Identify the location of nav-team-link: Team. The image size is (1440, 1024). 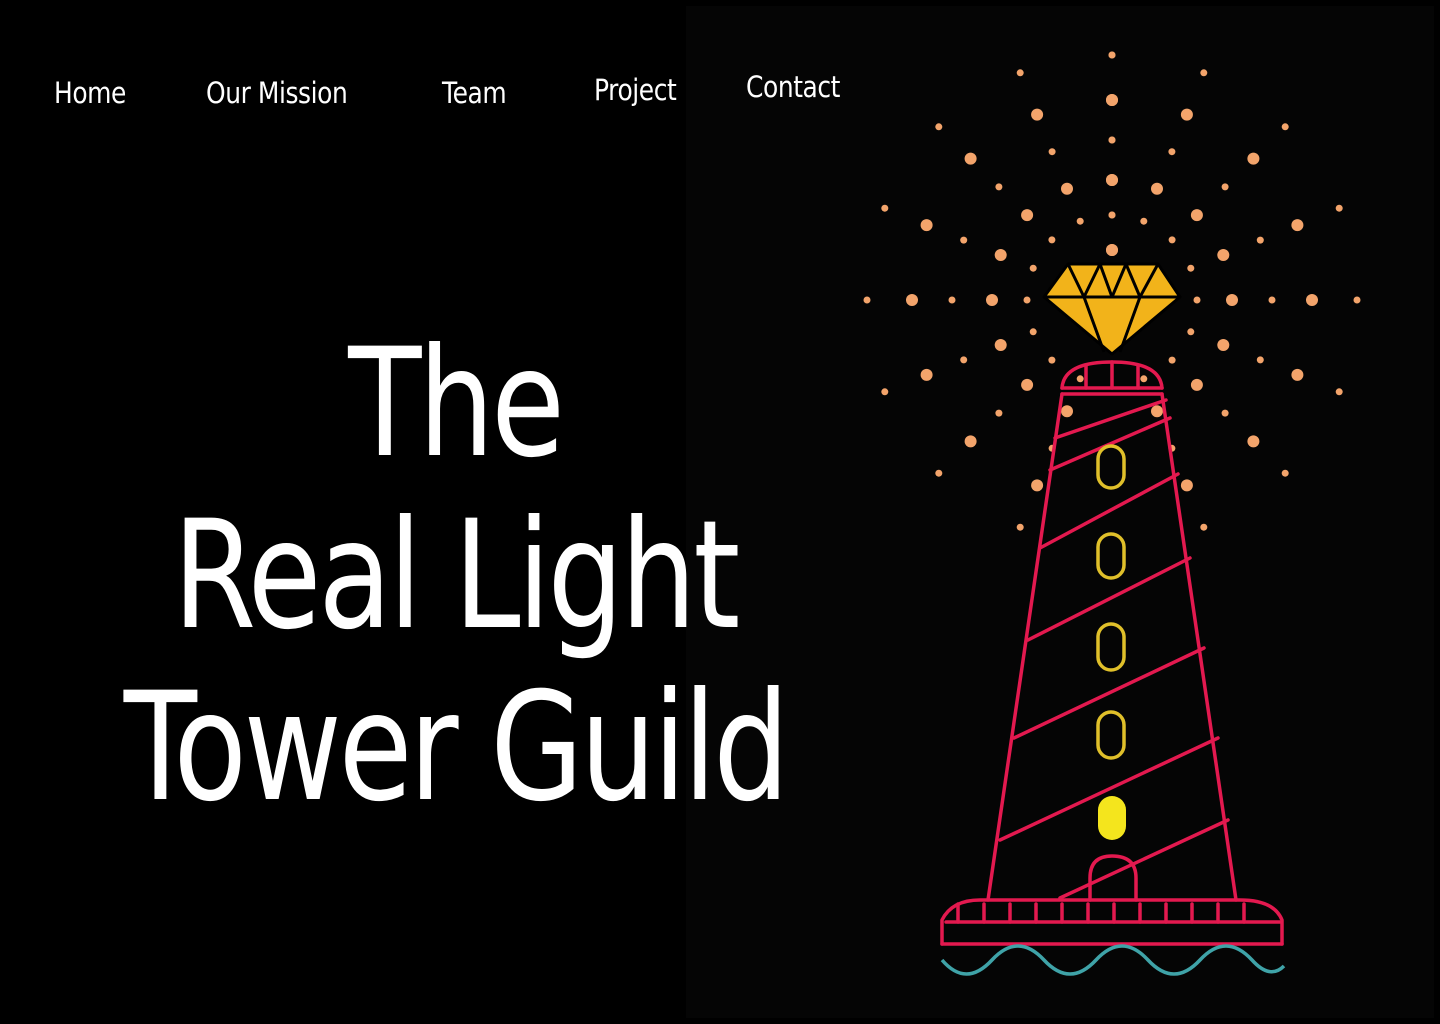
(474, 93).